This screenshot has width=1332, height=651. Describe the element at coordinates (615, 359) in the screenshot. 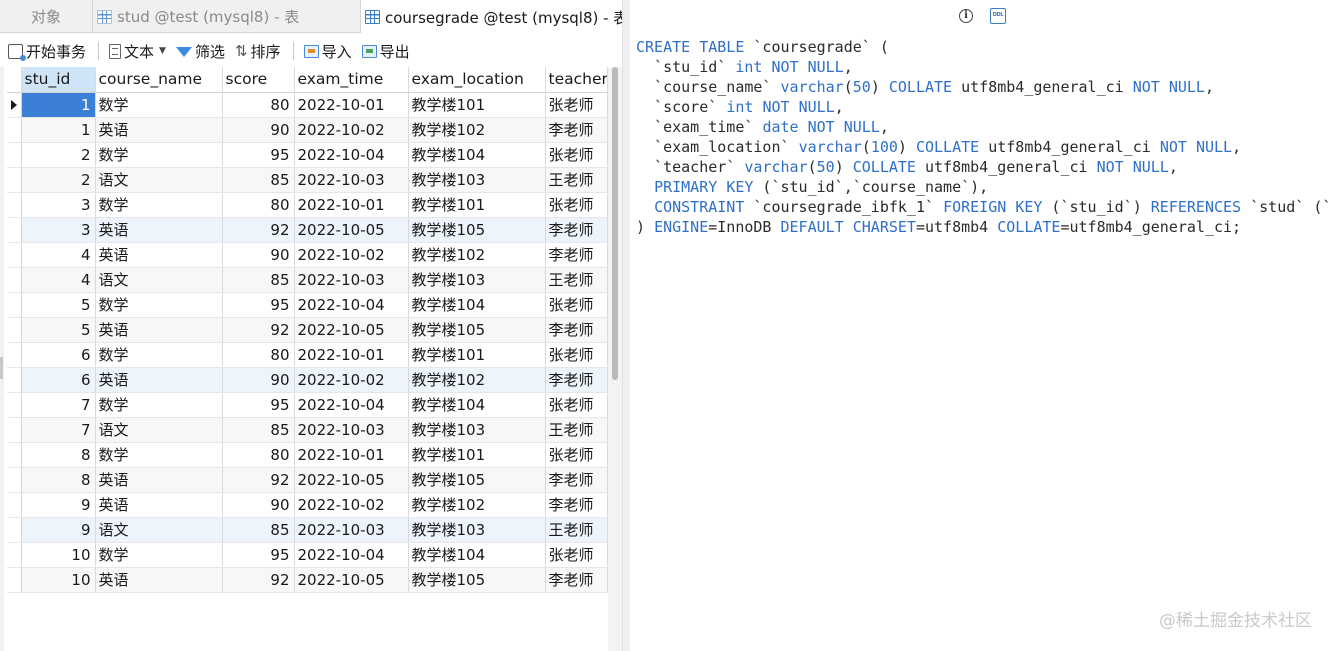

I see `grid-vertical-scrollbar` at that location.